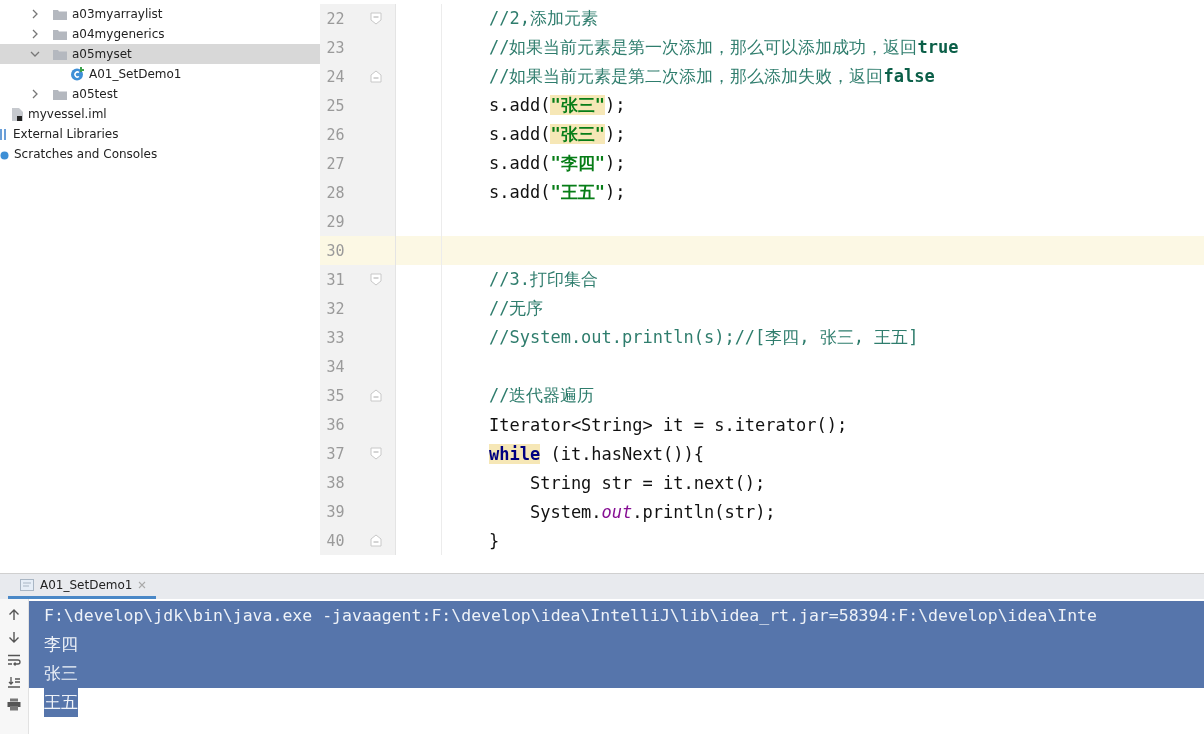 The height and width of the screenshot is (734, 1204). I want to click on code-text: //System.out.println(s);//[李四, 张三, 王五], so click(704, 337).